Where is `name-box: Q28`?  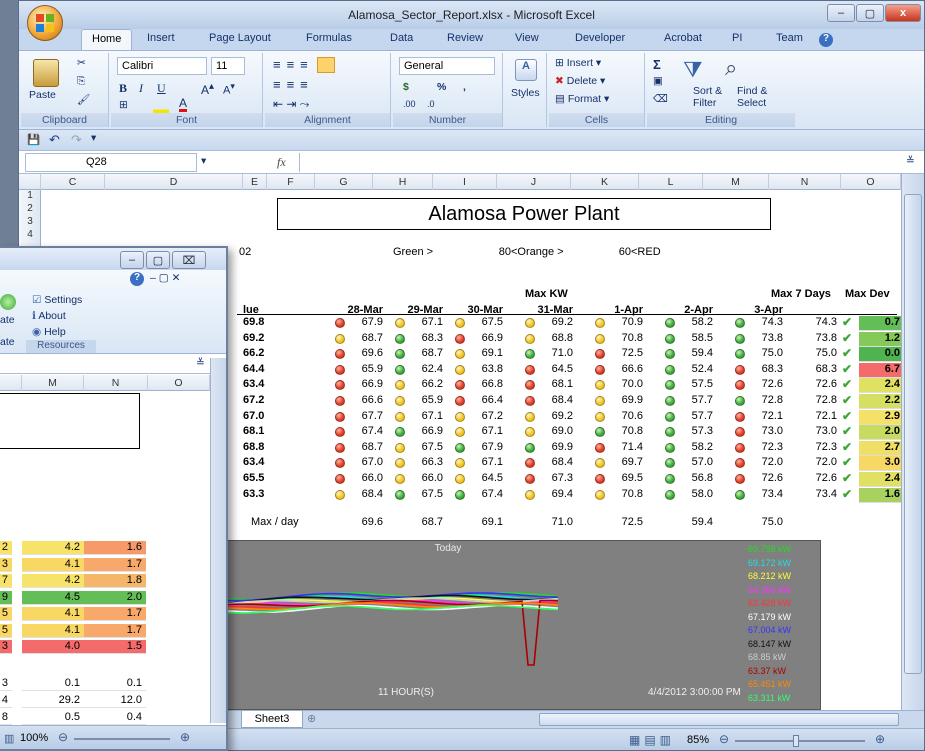 name-box: Q28 is located at coordinates (111, 162).